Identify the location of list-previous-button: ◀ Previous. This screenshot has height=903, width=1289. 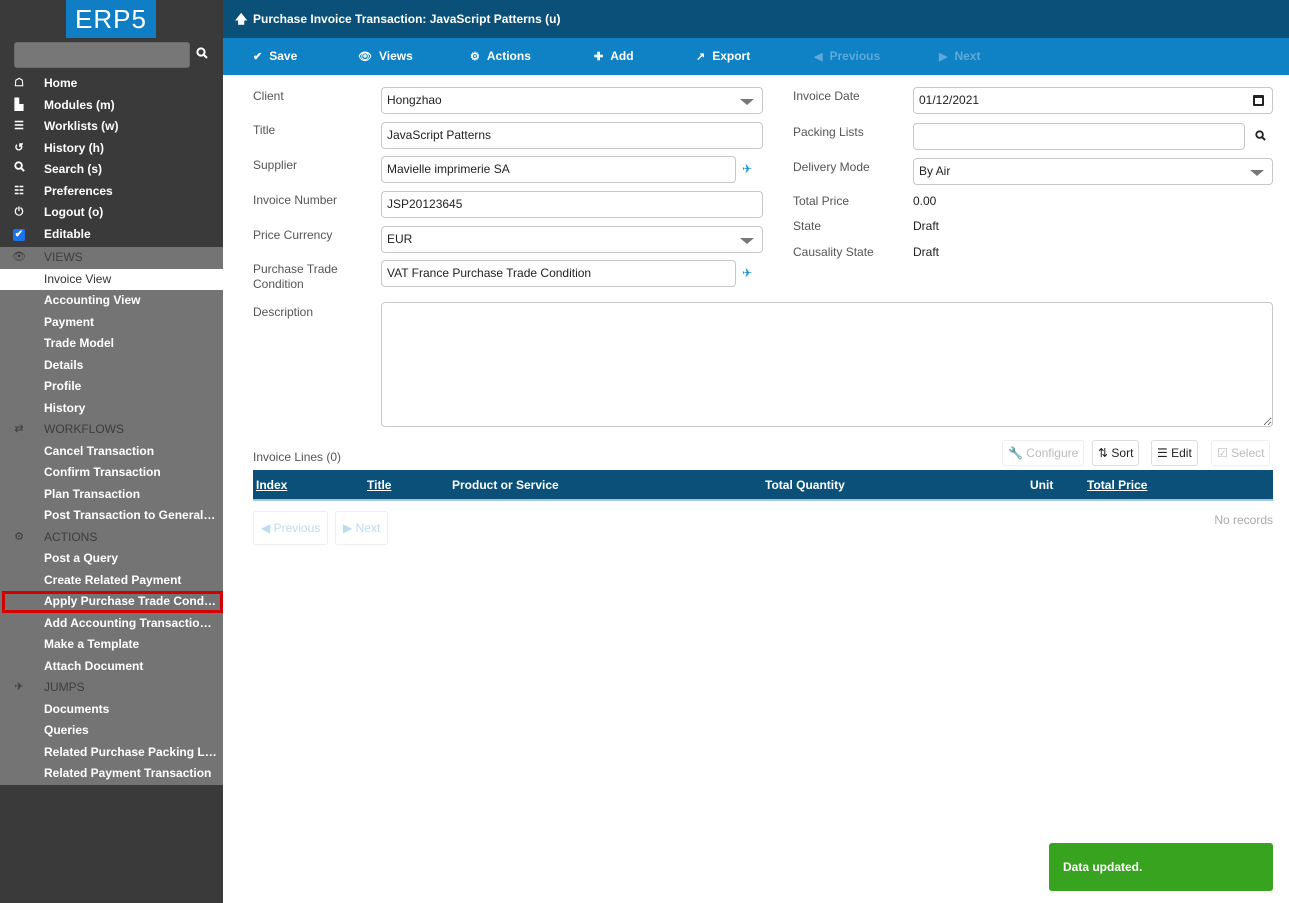
(291, 528).